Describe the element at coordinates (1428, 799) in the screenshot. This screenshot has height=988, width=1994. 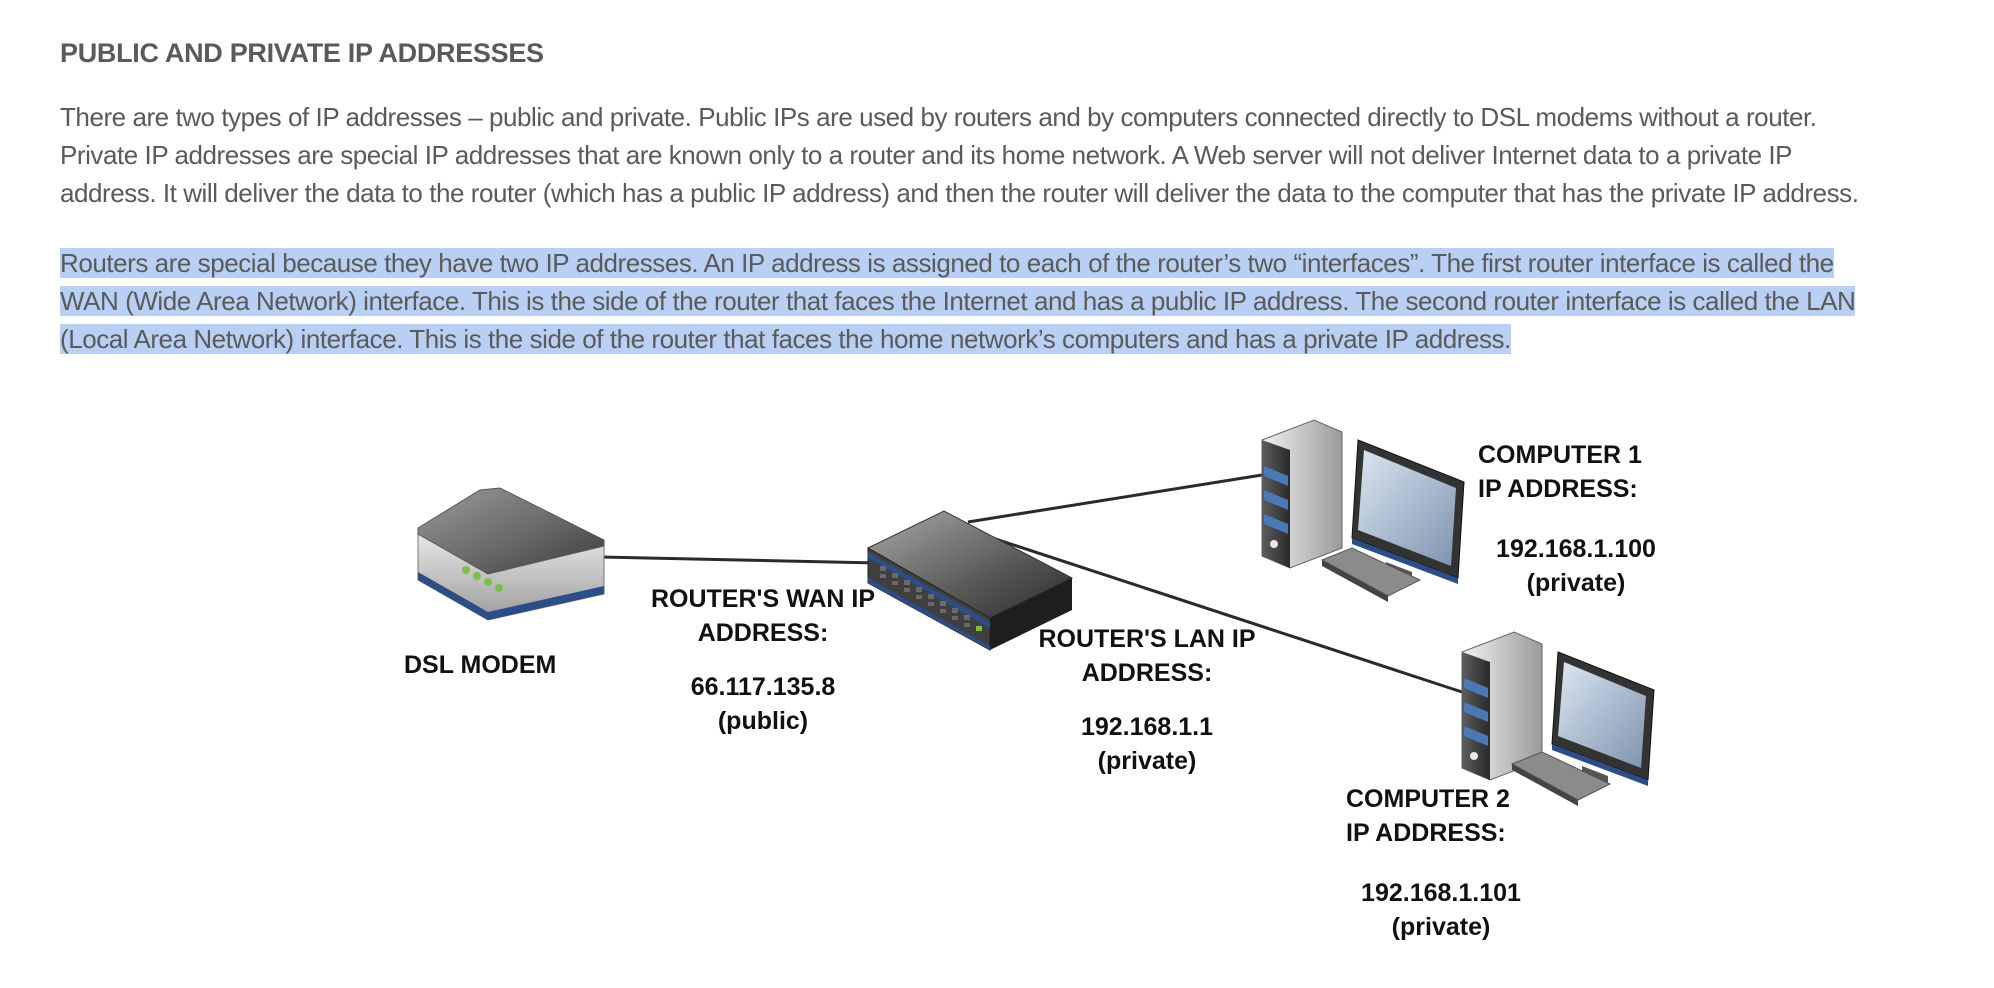
I see `computer2-title: COMPUTER 2` at that location.